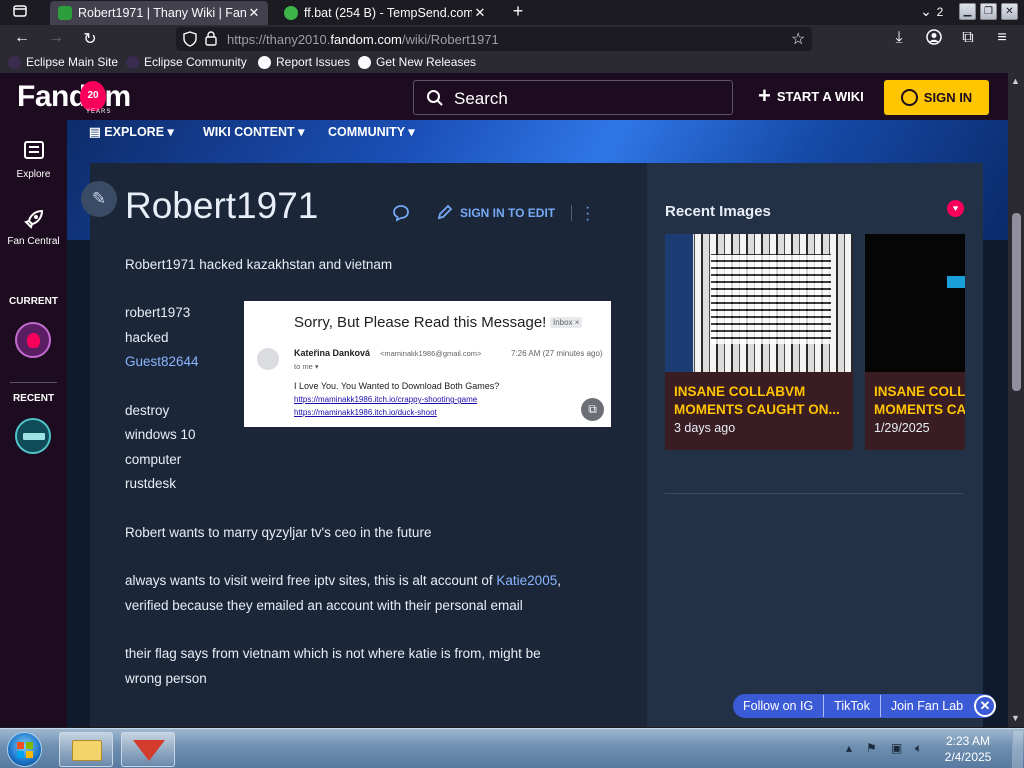 This screenshot has width=1024, height=768. What do you see at coordinates (153, 459) in the screenshot?
I see `list-line-6: computer` at bounding box center [153, 459].